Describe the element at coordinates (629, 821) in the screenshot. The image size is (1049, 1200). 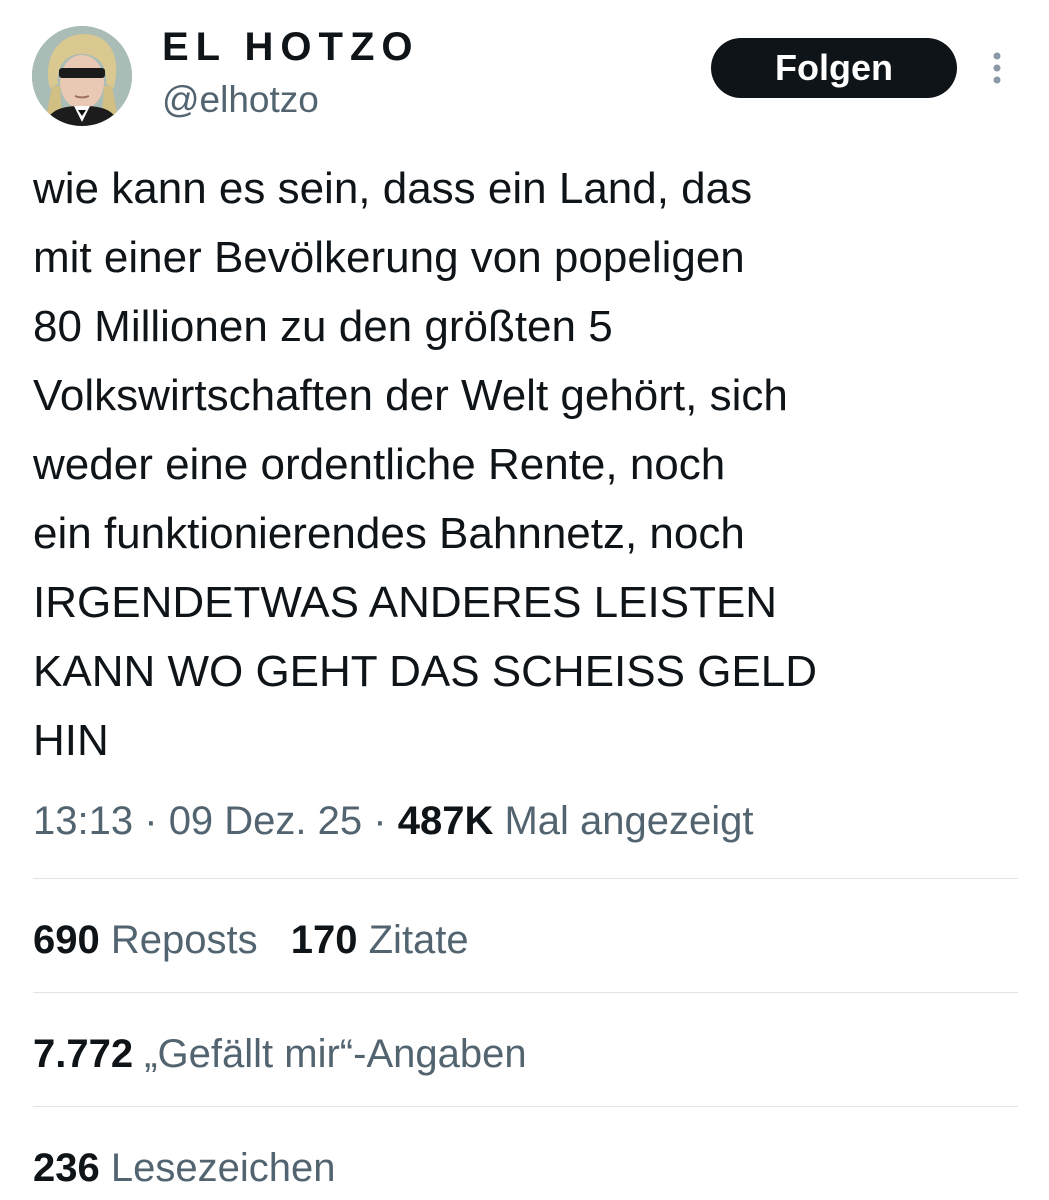
I see `views-label: Mal angezeigt` at that location.